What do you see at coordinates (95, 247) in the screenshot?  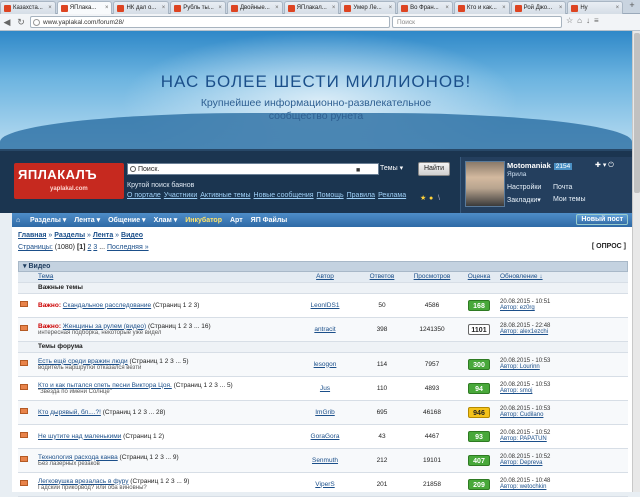 I see `page-3-link: 3` at bounding box center [95, 247].